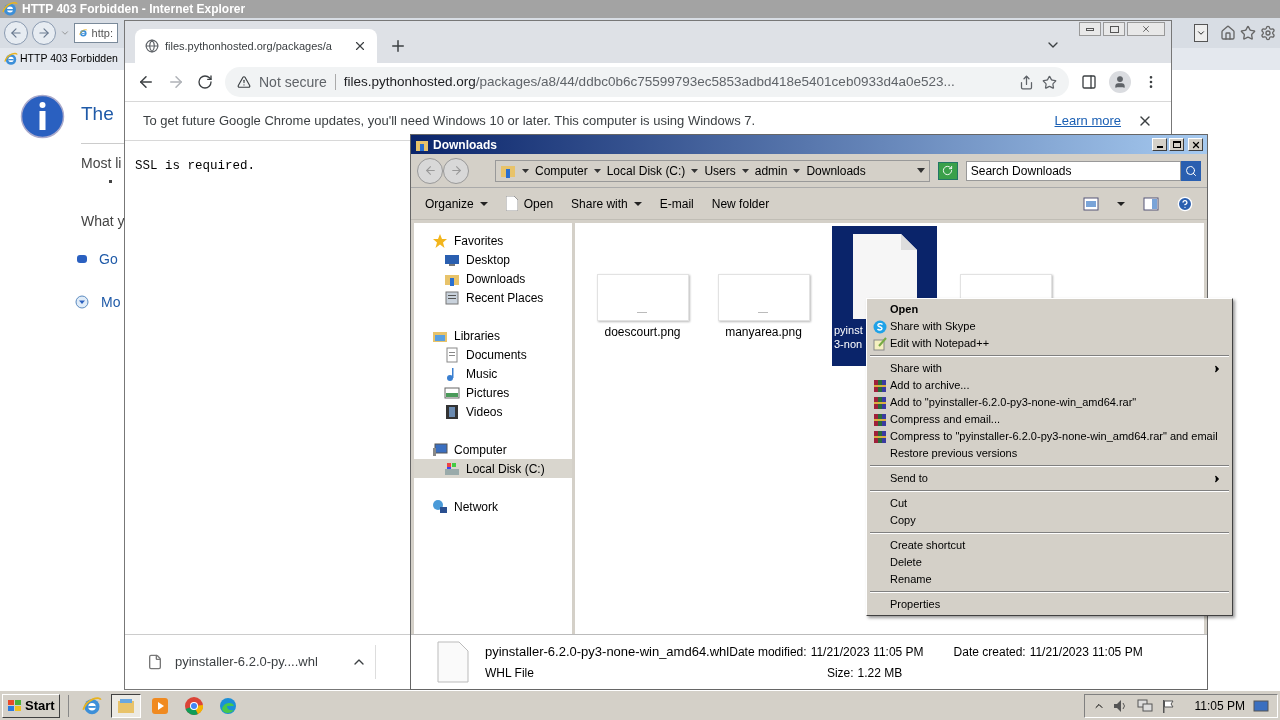  Describe the element at coordinates (740, 203) in the screenshot. I see `toolbar-button: New folder` at that location.